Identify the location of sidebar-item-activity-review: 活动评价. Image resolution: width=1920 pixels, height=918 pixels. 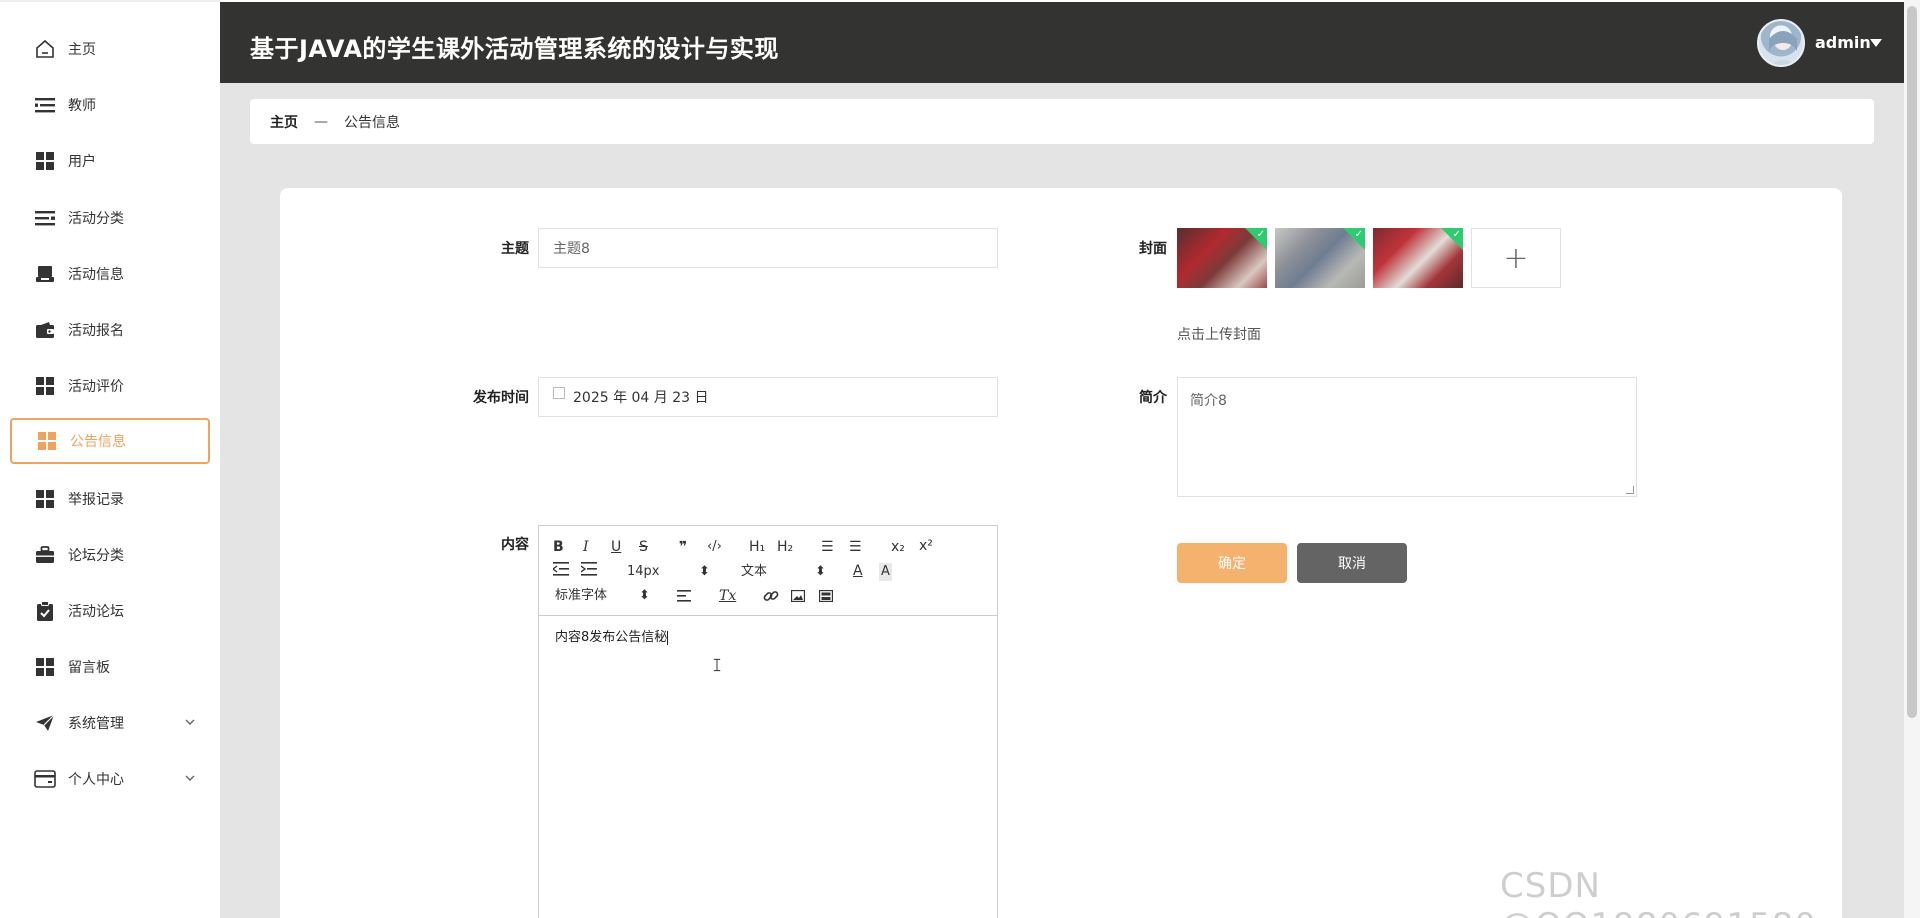
(110, 386).